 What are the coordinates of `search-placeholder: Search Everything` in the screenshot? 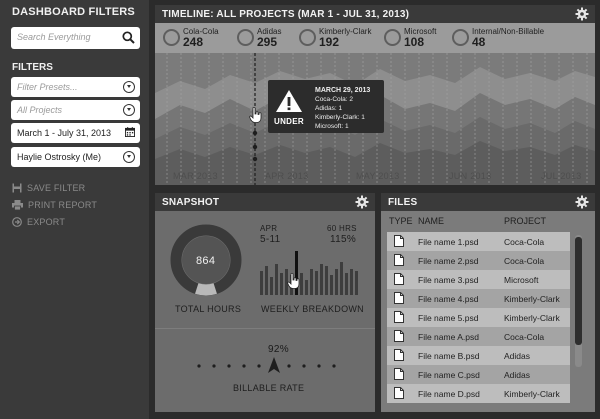 It's located at (54, 37).